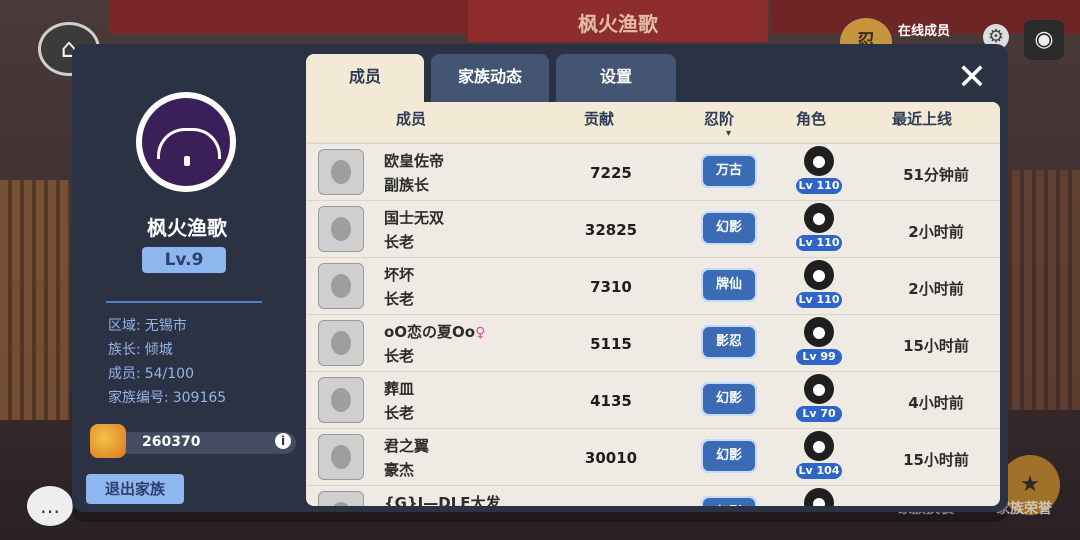 The image size is (1080, 540). I want to click on info-icon: i, so click(283, 441).